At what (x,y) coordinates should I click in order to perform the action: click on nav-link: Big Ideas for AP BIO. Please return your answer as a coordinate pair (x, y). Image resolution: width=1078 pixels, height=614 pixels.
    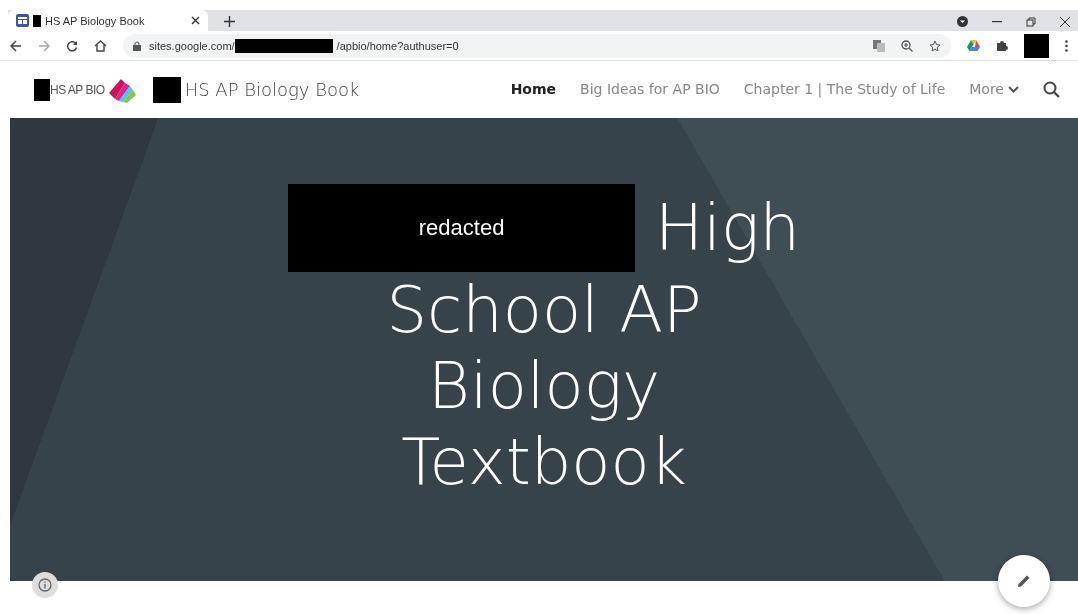
    Looking at the image, I should click on (650, 89).